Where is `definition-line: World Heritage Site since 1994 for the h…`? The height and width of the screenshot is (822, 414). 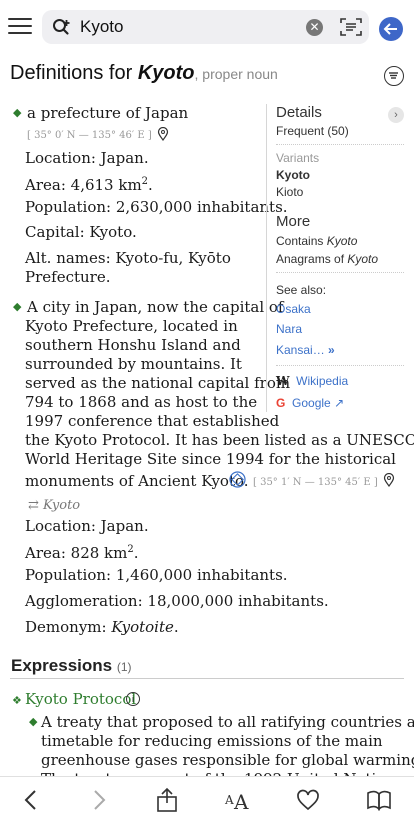
definition-line: World Heritage Site since 1994 for the h… is located at coordinates (210, 459).